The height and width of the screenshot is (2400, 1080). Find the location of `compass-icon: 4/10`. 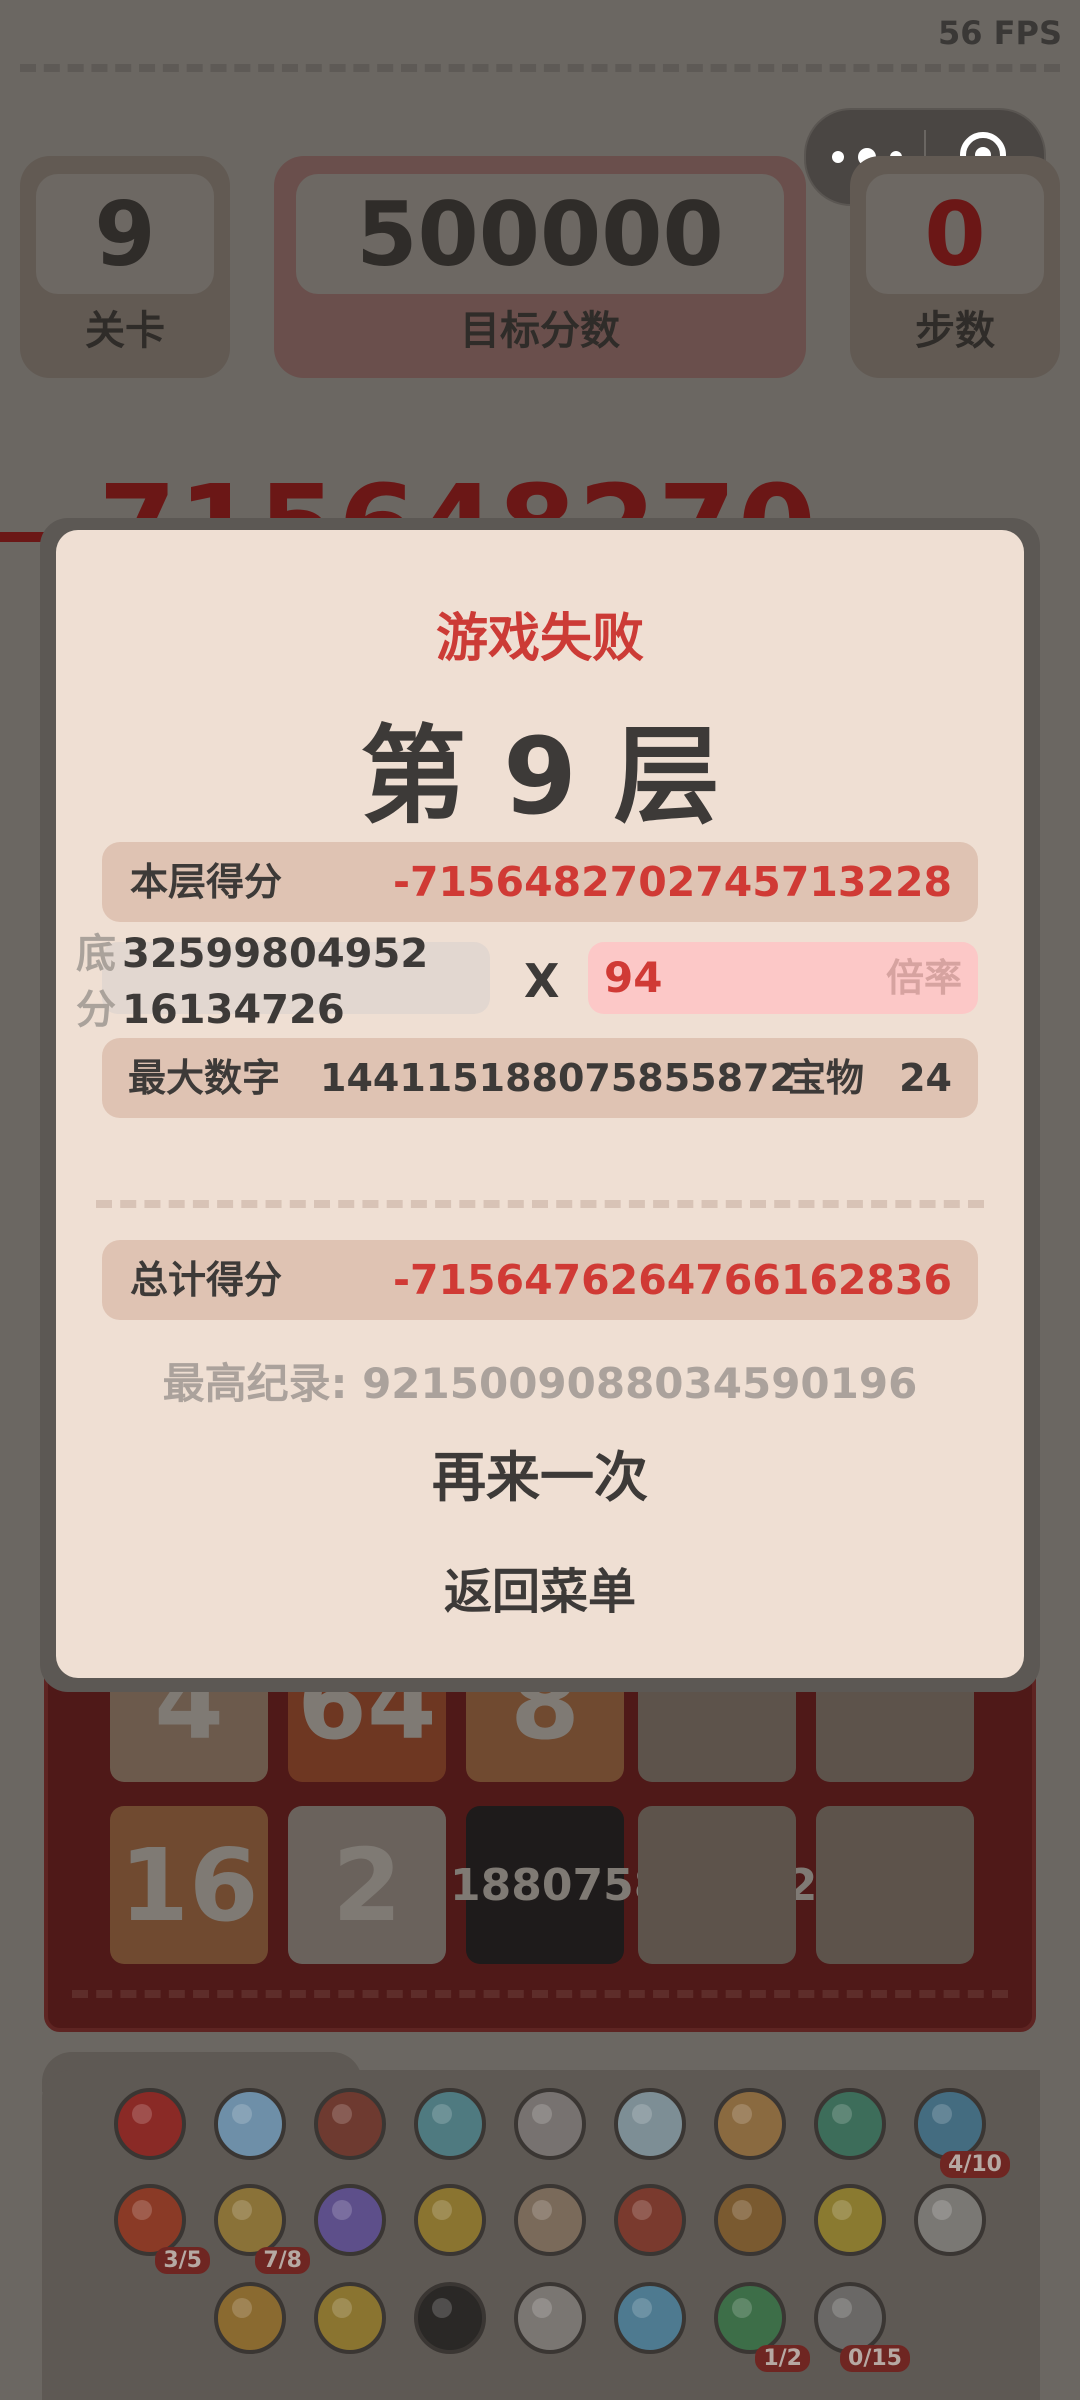

compass-icon: 4/10 is located at coordinates (959, 2130).